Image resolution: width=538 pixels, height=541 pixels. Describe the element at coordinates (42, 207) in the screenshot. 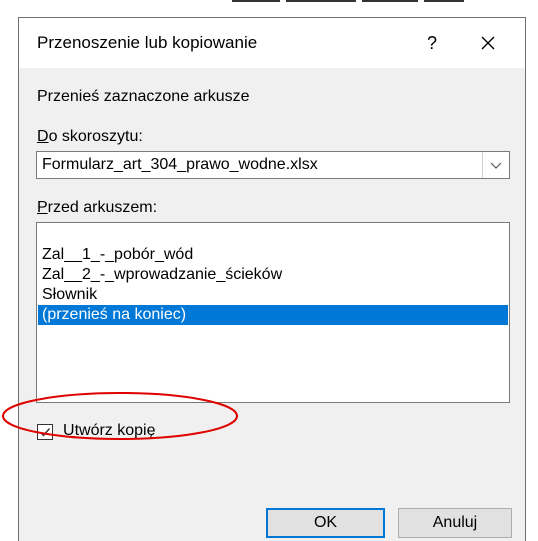

I see `before-sheet-label-accelerator: P` at that location.